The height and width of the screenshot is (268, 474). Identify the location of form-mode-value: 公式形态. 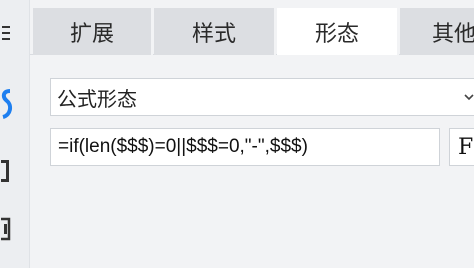
(97, 98).